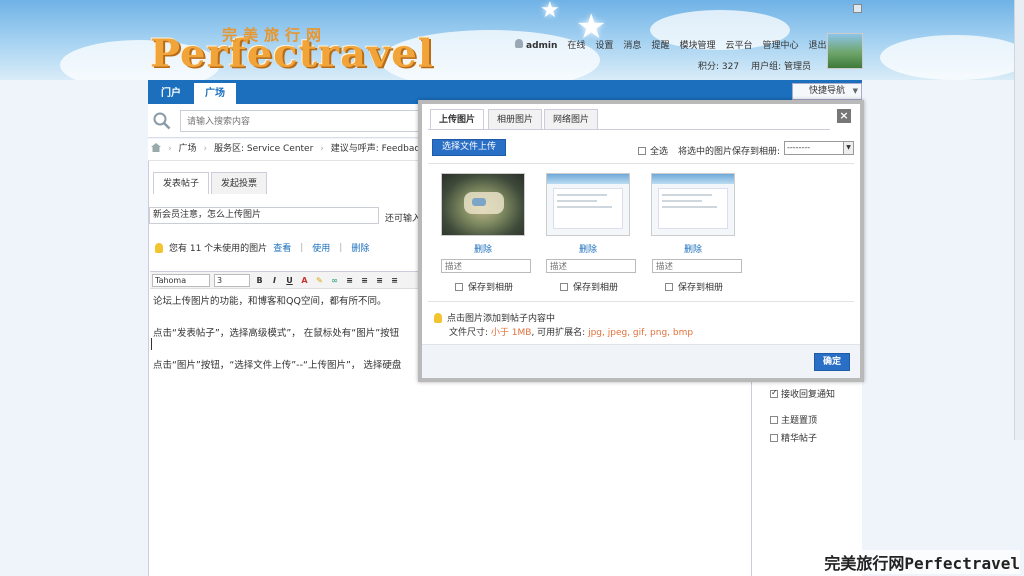 The height and width of the screenshot is (576, 1024). I want to click on justify-icon: ≡, so click(394, 280).